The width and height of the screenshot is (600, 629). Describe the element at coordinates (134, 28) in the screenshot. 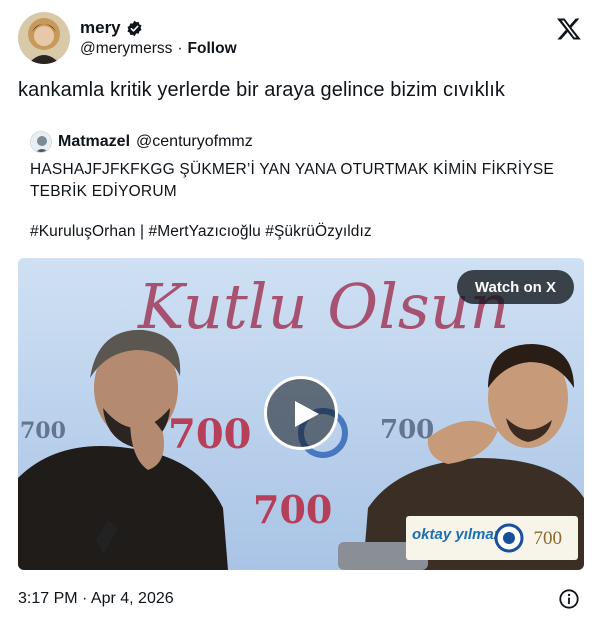

I see `verified-badge-icon` at that location.